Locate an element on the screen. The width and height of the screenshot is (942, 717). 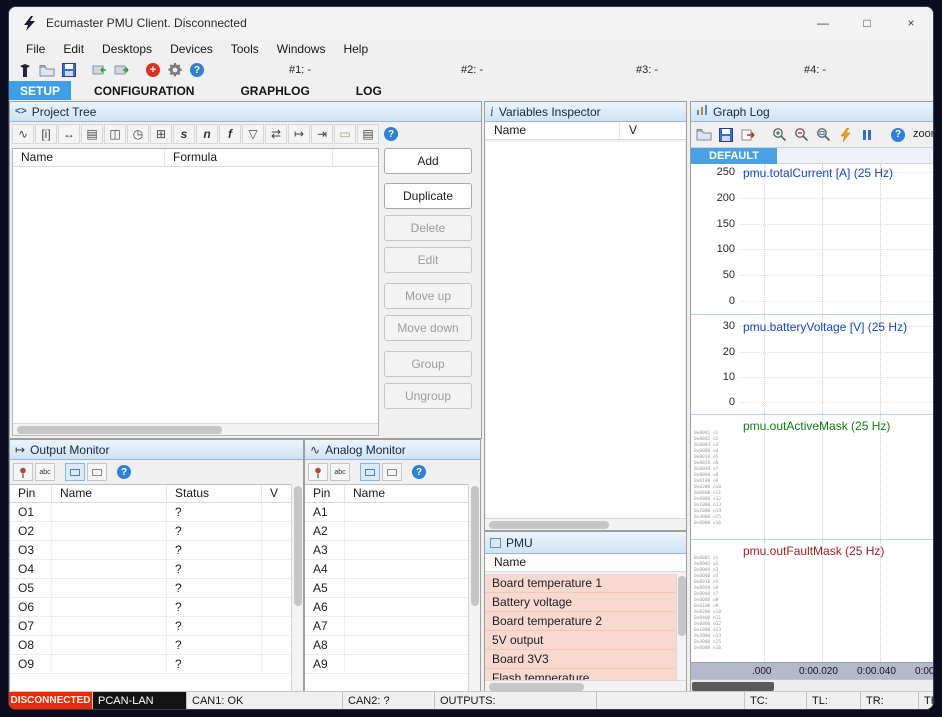
project-tree-hscrollbar is located at coordinates (195, 429).